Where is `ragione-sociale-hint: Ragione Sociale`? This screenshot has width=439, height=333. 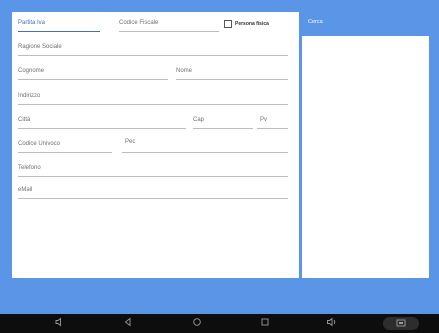 ragione-sociale-hint: Ragione Sociale is located at coordinates (40, 47).